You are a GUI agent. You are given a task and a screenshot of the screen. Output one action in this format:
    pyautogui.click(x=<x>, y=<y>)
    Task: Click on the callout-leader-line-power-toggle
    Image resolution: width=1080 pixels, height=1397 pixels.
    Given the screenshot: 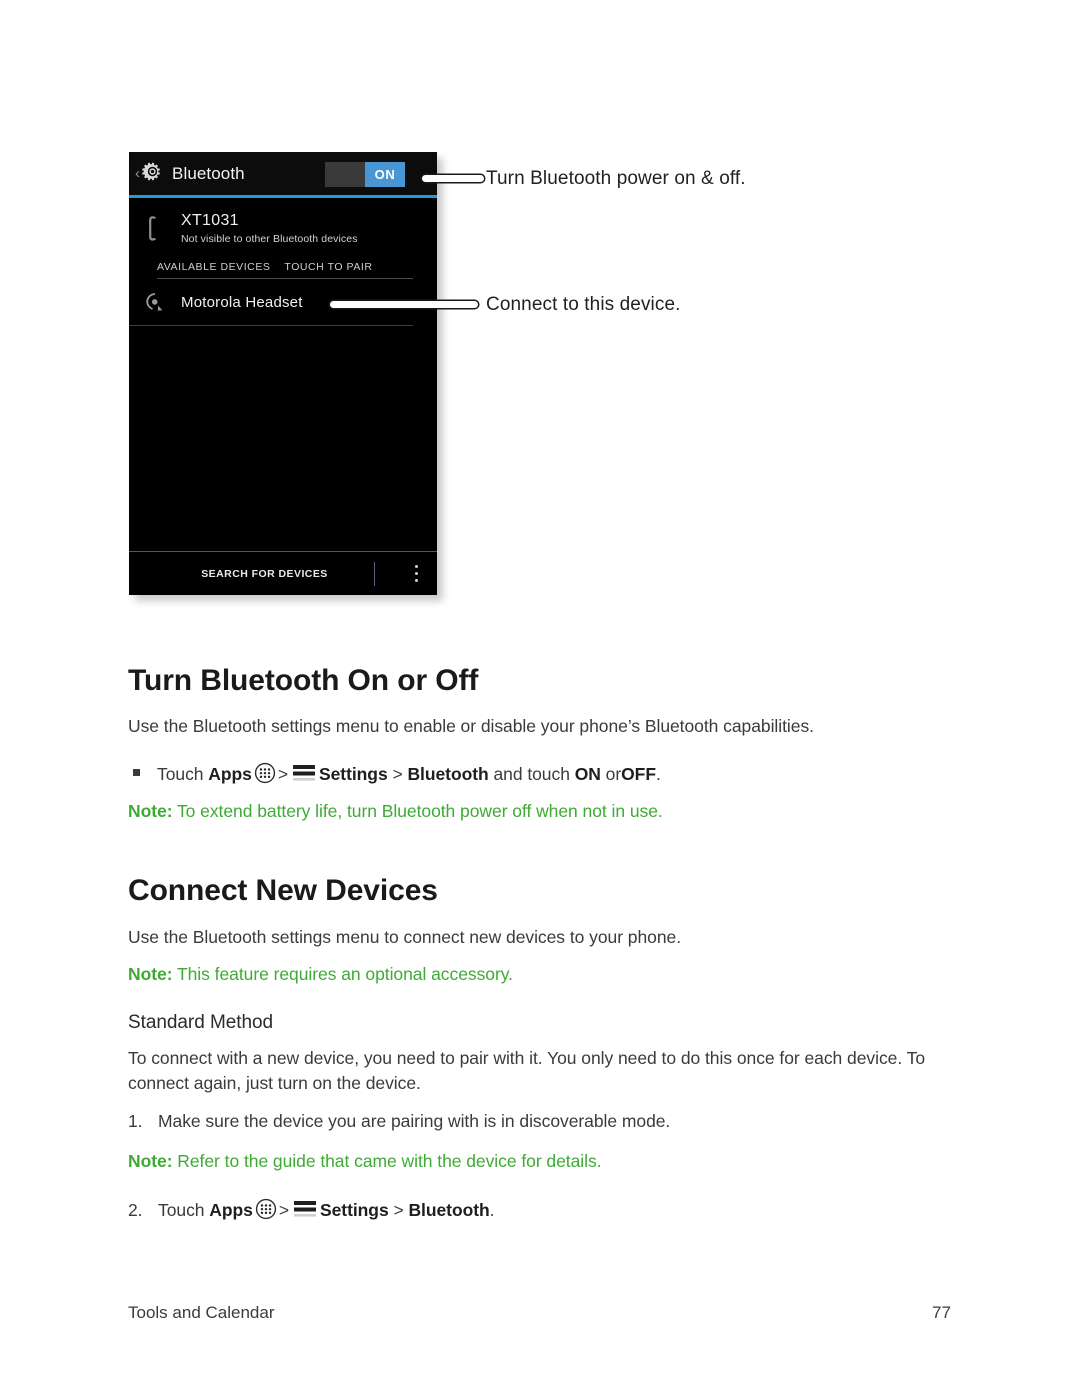 What is the action you would take?
    pyautogui.click(x=453, y=178)
    